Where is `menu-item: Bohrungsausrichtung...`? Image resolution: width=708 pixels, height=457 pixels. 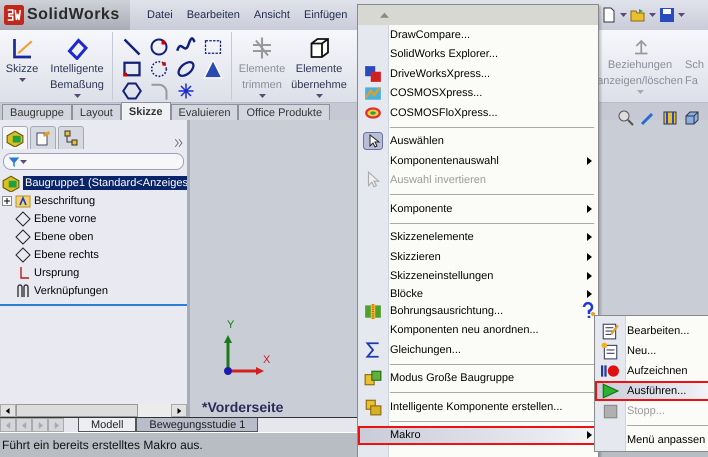
menu-item: Bohrungsausrichtung... is located at coordinates (478, 310).